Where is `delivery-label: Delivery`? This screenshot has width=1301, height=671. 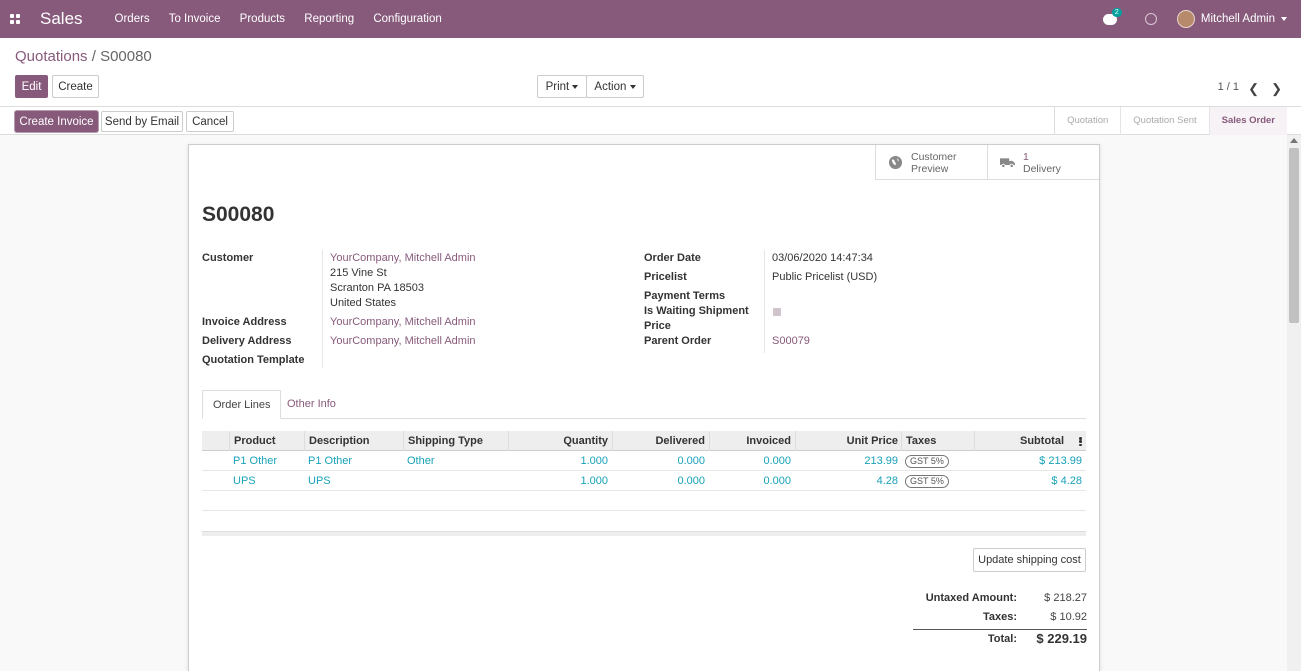 delivery-label: Delivery is located at coordinates (1042, 168).